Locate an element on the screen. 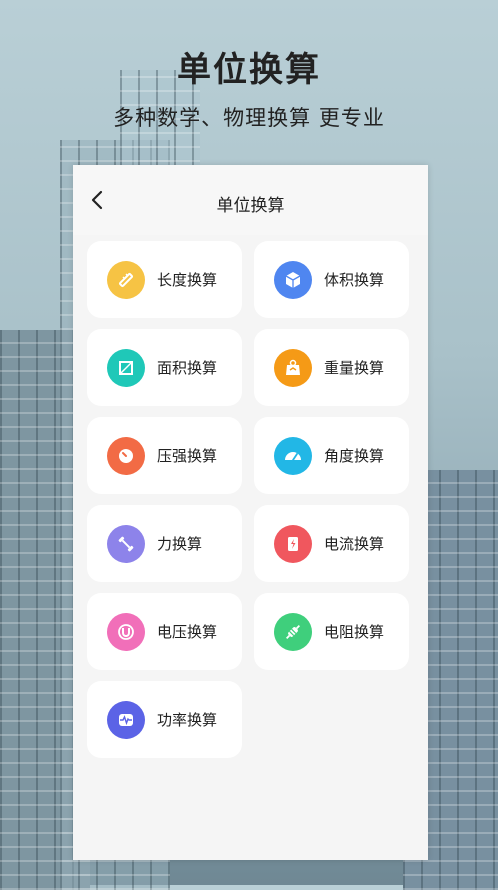 This screenshot has width=498, height=890. converter-card-area: 面积换算 is located at coordinates (164, 367).